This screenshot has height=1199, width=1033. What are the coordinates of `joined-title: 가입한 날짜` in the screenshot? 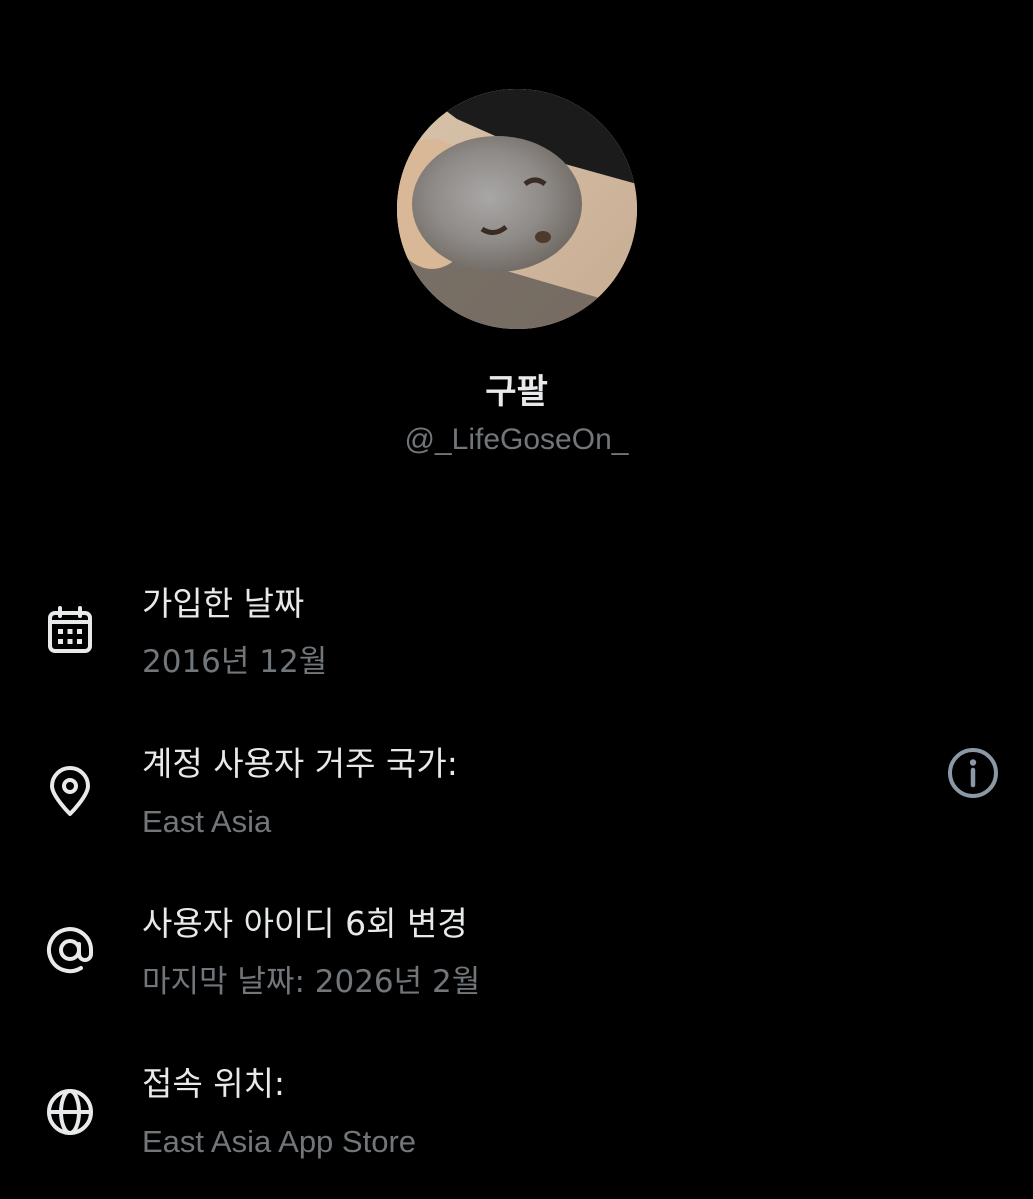 It's located at (223, 603).